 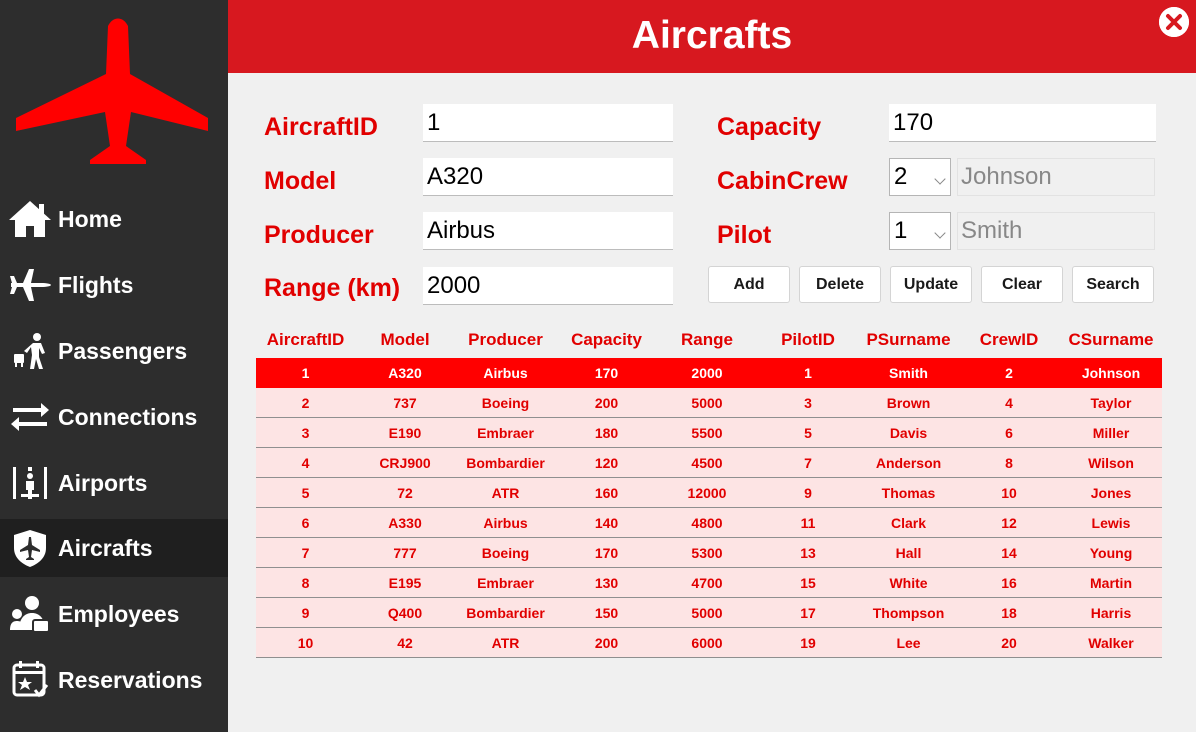 What do you see at coordinates (908, 642) in the screenshot?
I see `table-cell: Lee` at bounding box center [908, 642].